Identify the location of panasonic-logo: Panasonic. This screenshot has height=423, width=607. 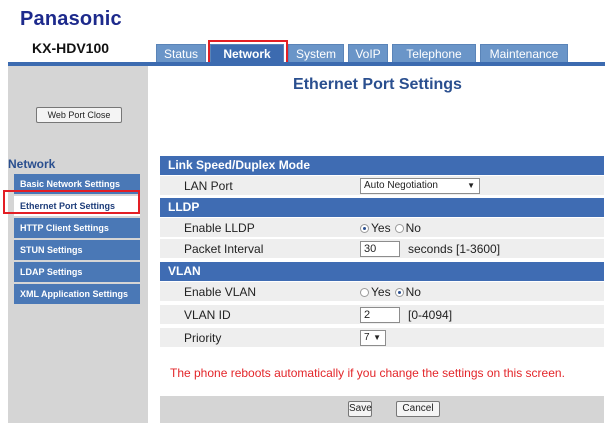
(71, 19).